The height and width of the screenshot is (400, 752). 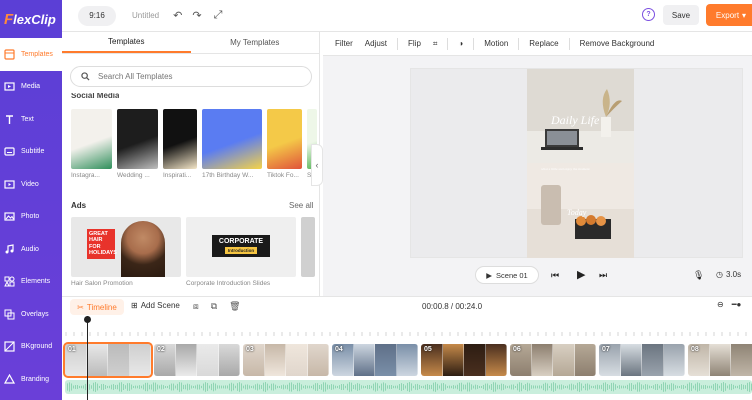 What do you see at coordinates (737, 304) in the screenshot?
I see `zoom-slider: ━●` at bounding box center [737, 304].